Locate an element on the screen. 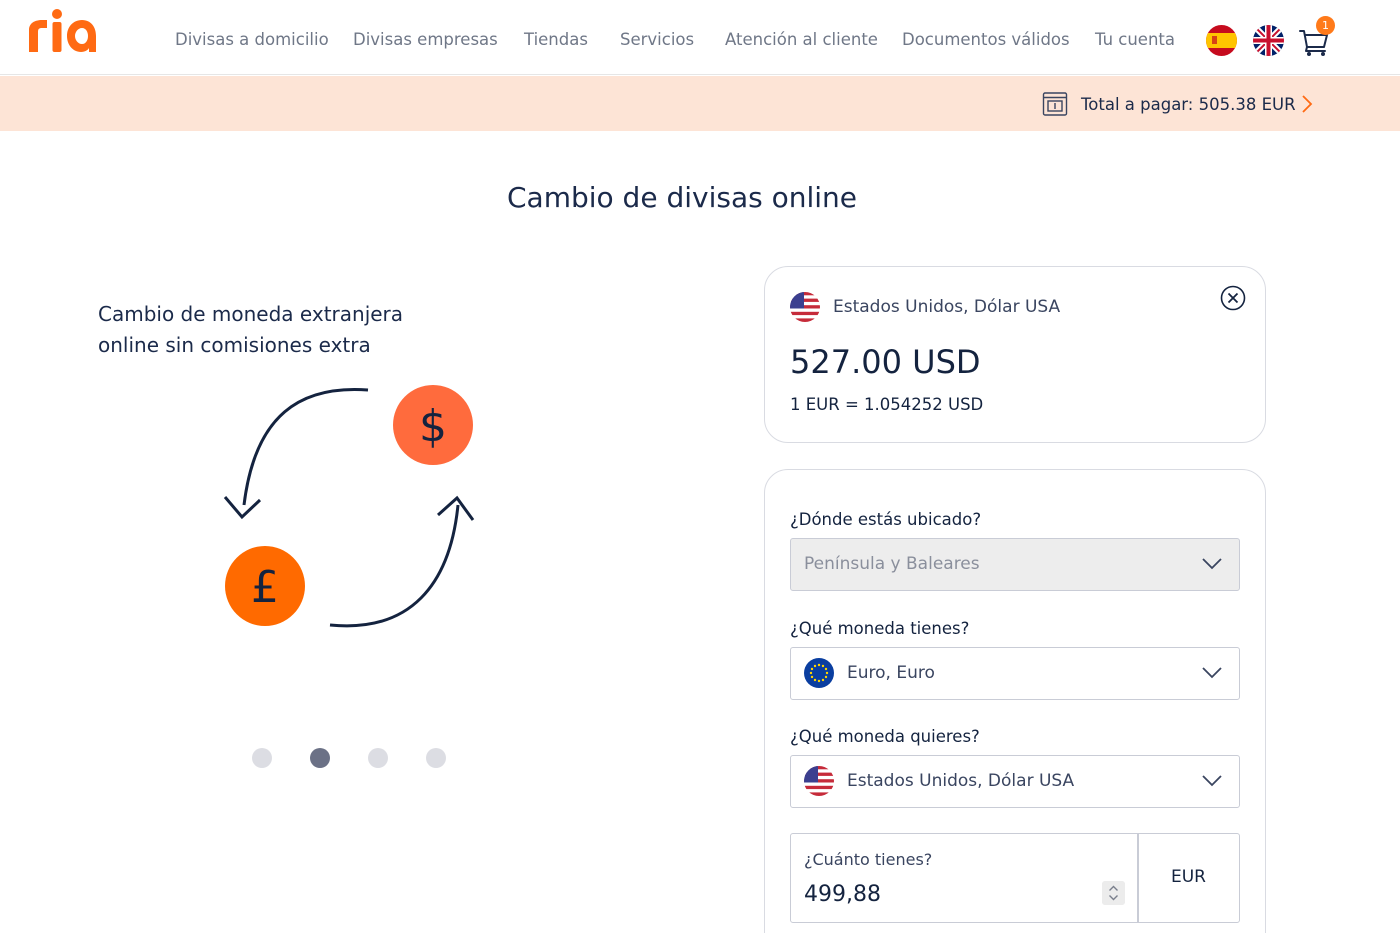  total-label: Total a pagar: is located at coordinates (1137, 104).